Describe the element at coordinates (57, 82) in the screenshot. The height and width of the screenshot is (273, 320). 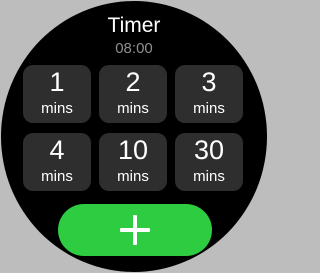
I see `preset-value: 1` at that location.